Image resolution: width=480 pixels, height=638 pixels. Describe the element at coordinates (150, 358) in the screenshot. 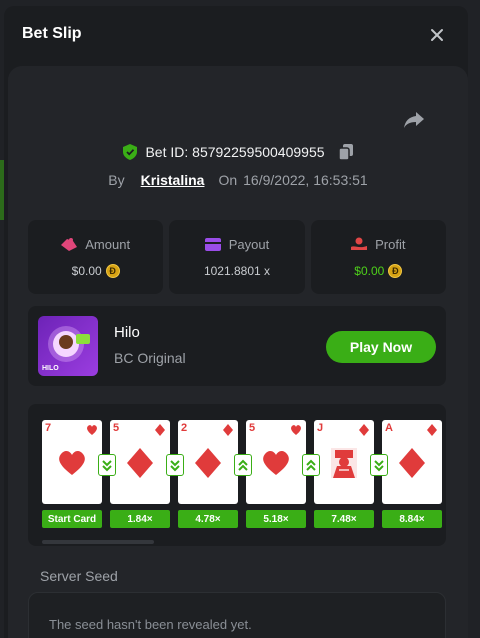

I see `game-provider: BC Original` at that location.